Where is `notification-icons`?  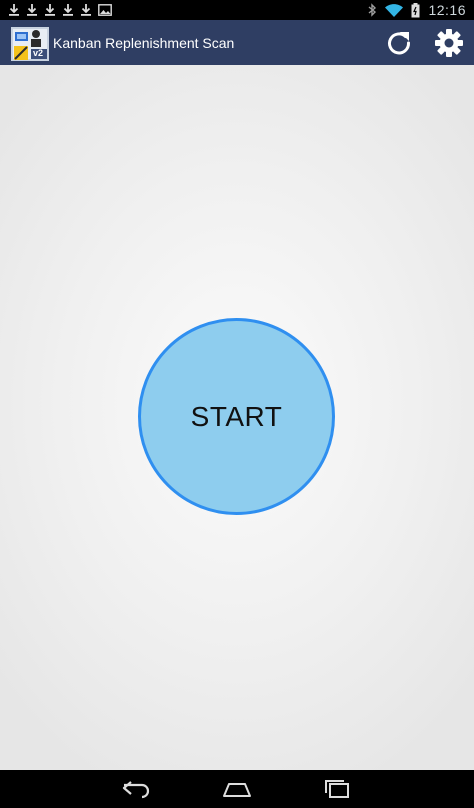 notification-icons is located at coordinates (56, 10).